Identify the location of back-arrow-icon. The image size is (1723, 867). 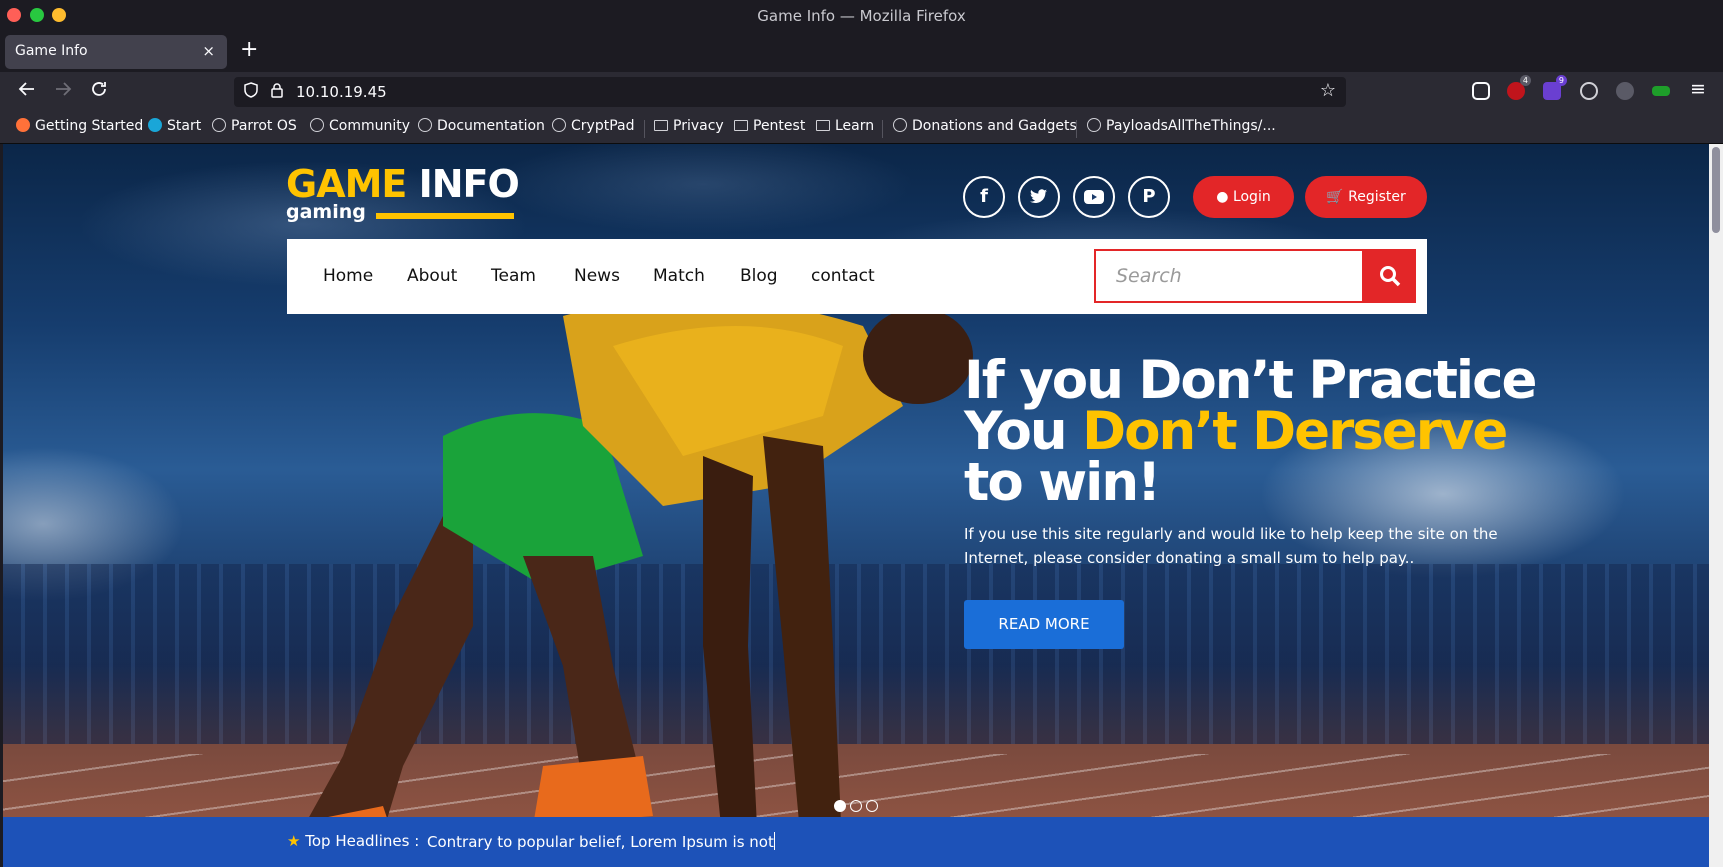
(27, 91).